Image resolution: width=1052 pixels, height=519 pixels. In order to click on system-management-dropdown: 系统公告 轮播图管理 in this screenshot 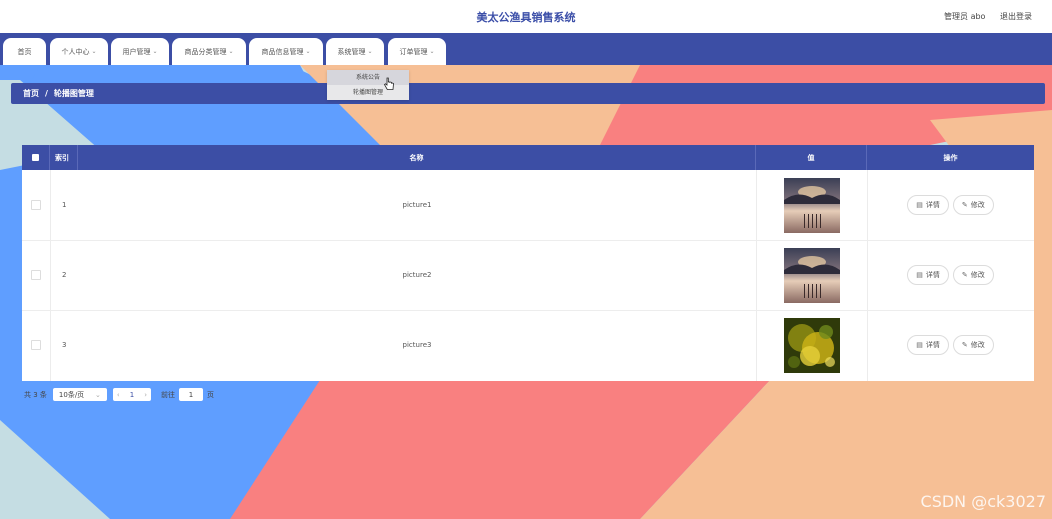, I will do `click(368, 85)`.